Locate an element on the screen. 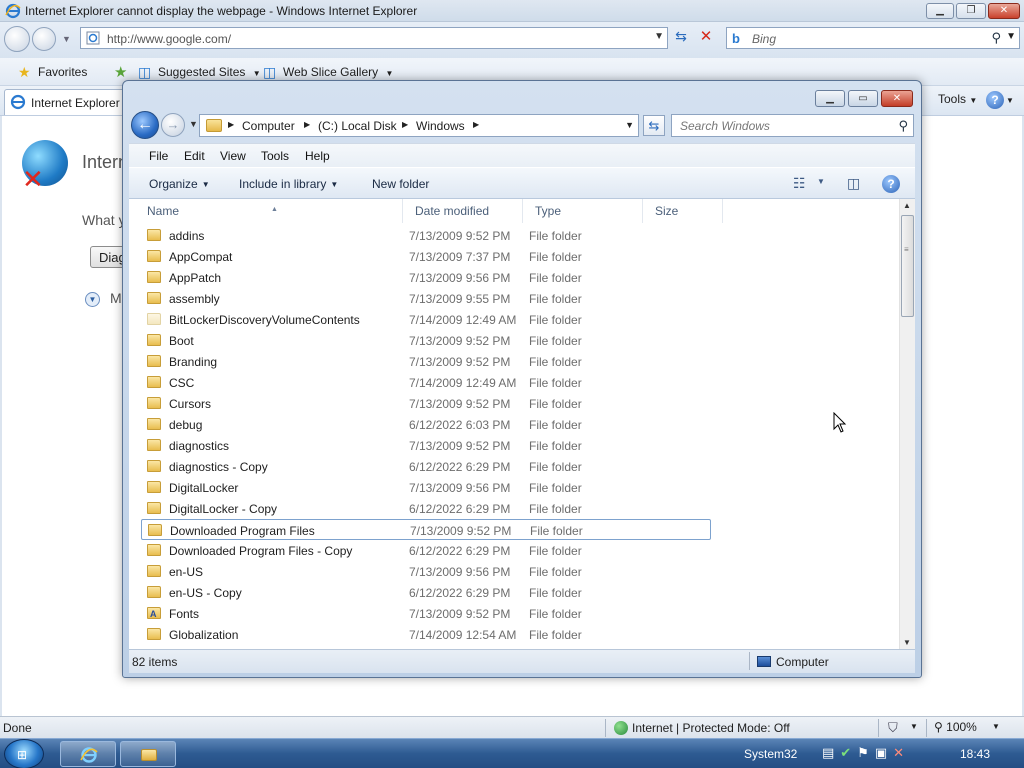  column-header-size: Size is located at coordinates (683, 211).